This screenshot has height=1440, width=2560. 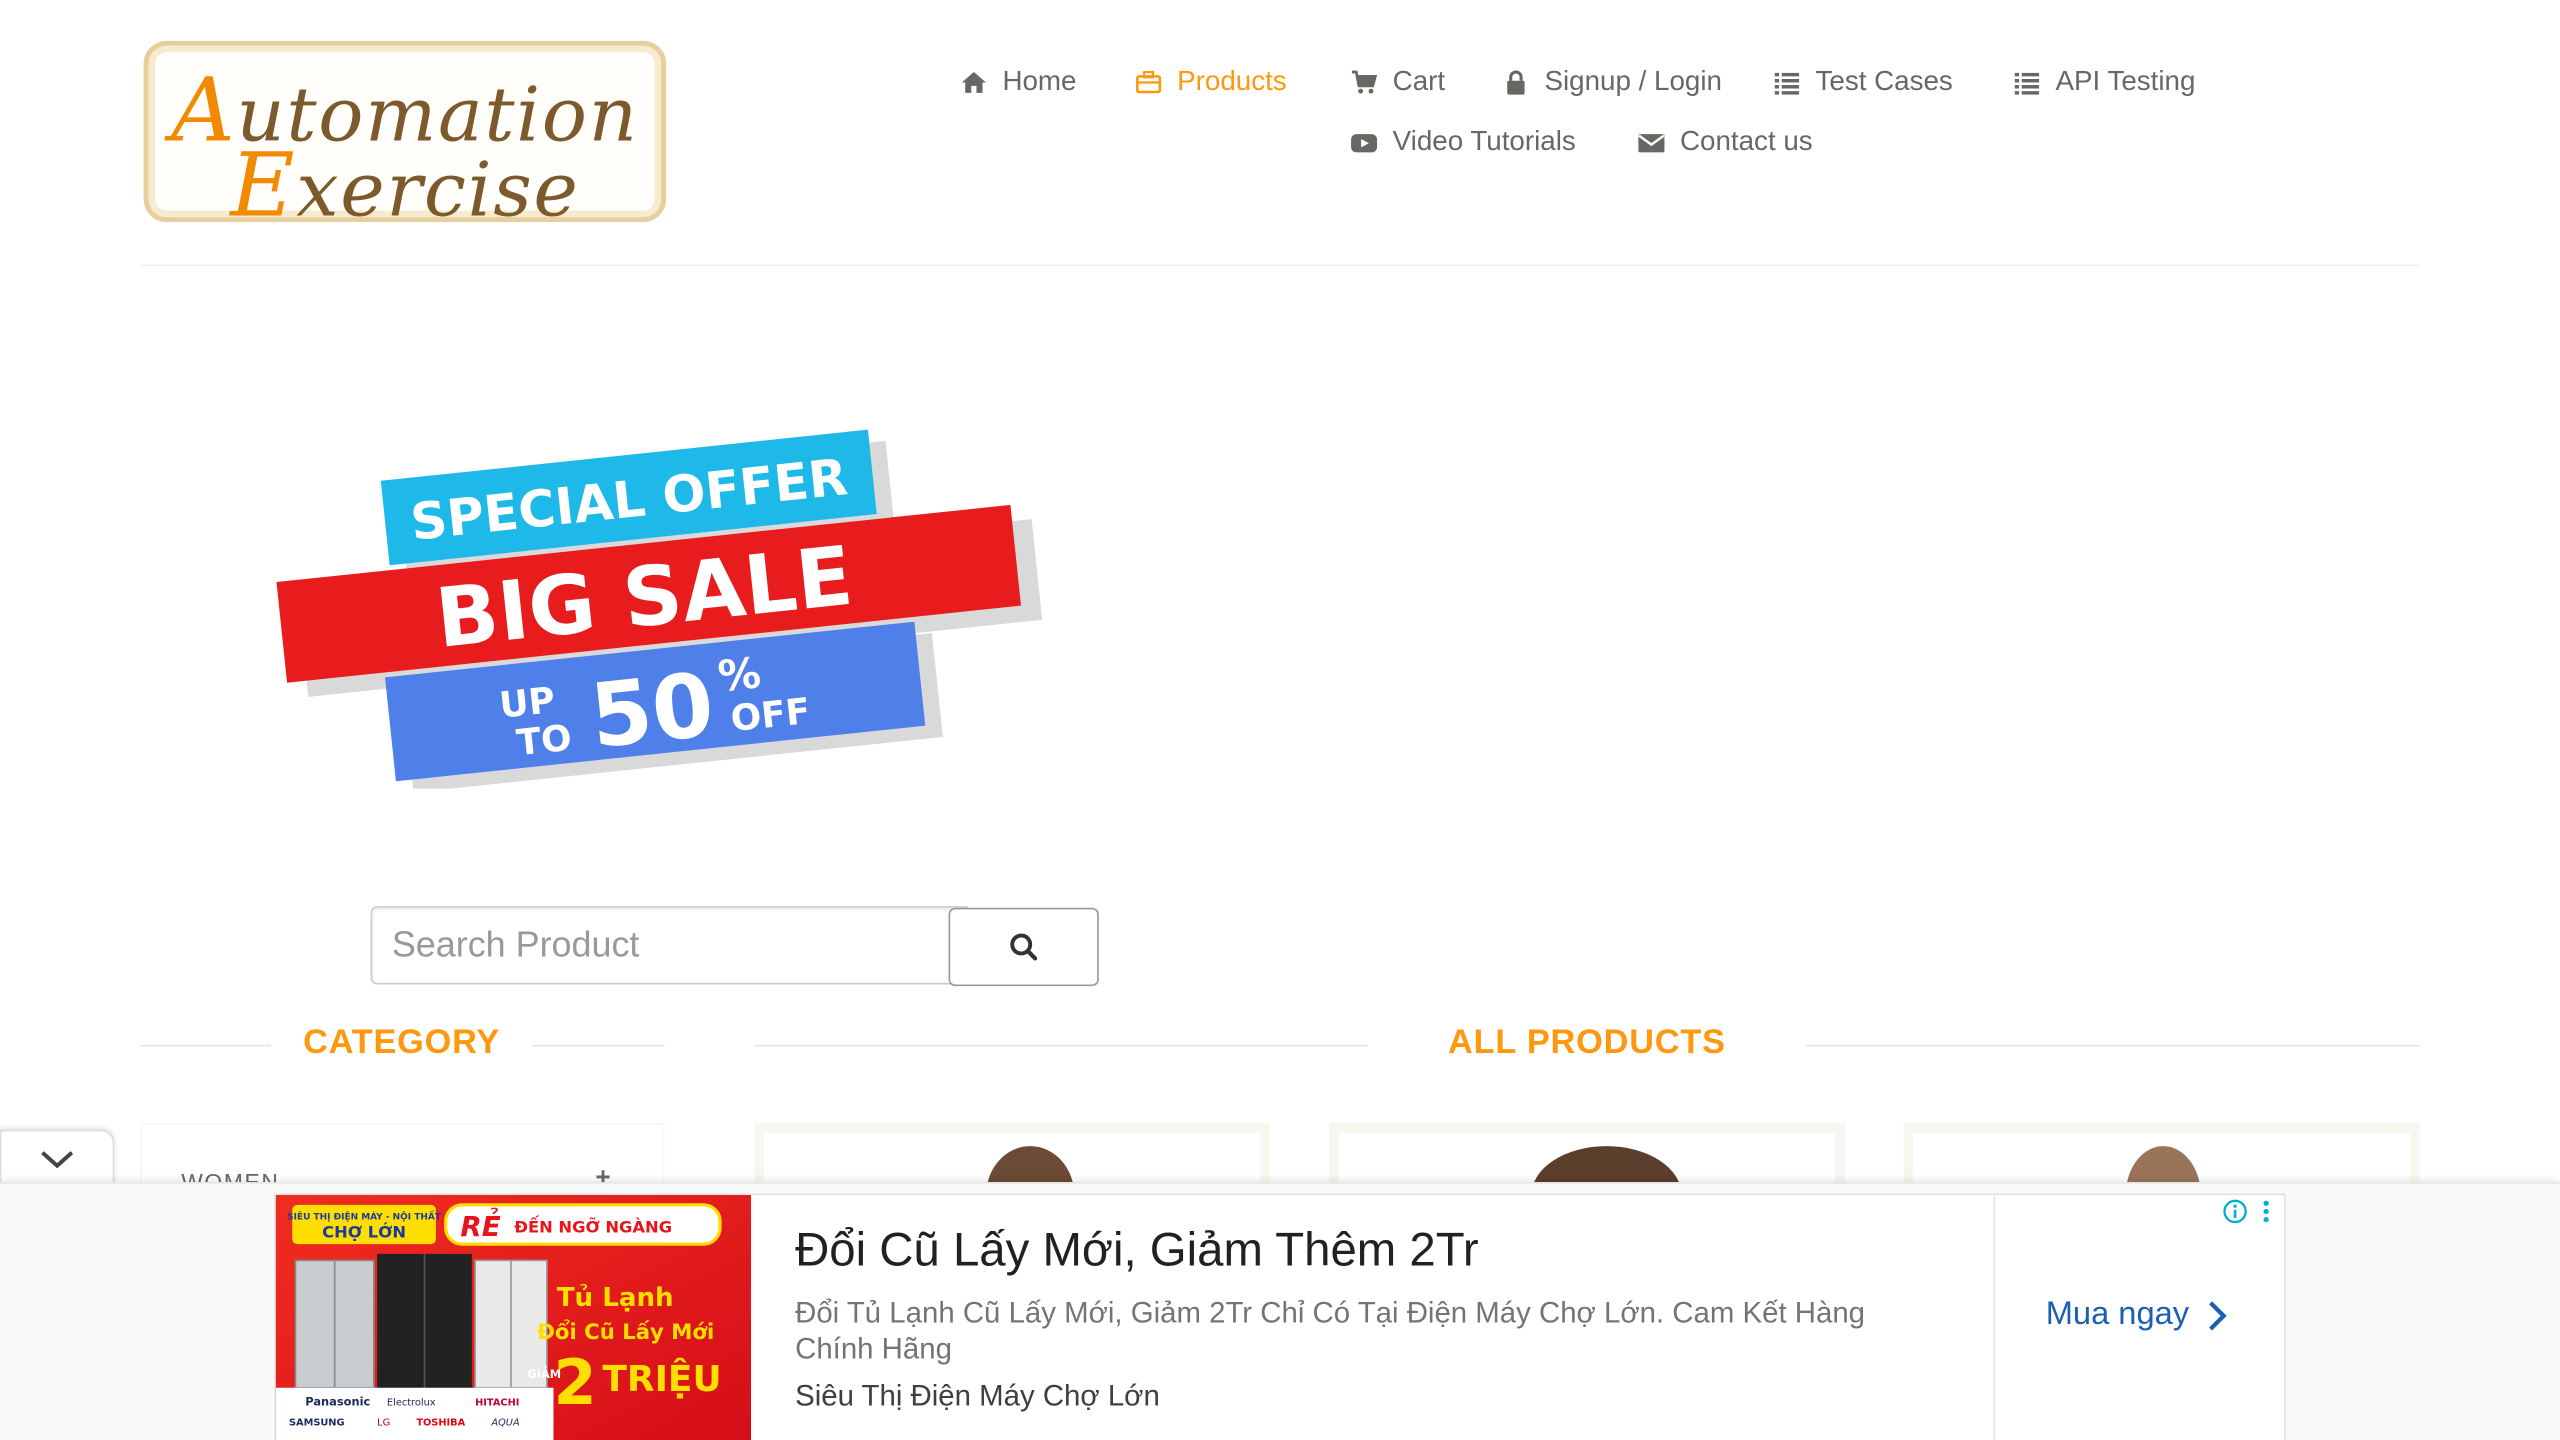 I want to click on category-title-line-left, so click(x=206, y=1045).